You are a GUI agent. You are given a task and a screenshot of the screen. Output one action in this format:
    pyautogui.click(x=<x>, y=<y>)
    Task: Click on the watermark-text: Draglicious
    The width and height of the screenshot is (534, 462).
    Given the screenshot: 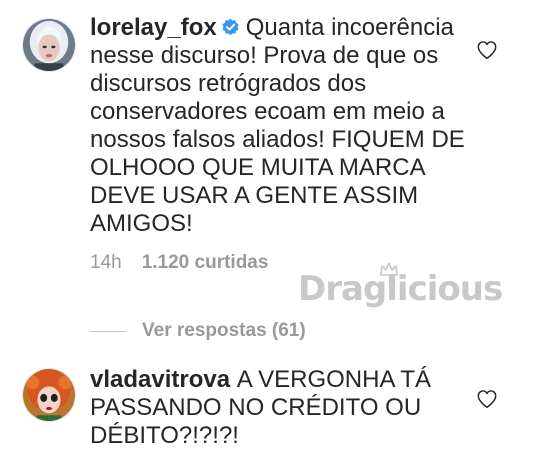 What is the action you would take?
    pyautogui.click(x=400, y=289)
    